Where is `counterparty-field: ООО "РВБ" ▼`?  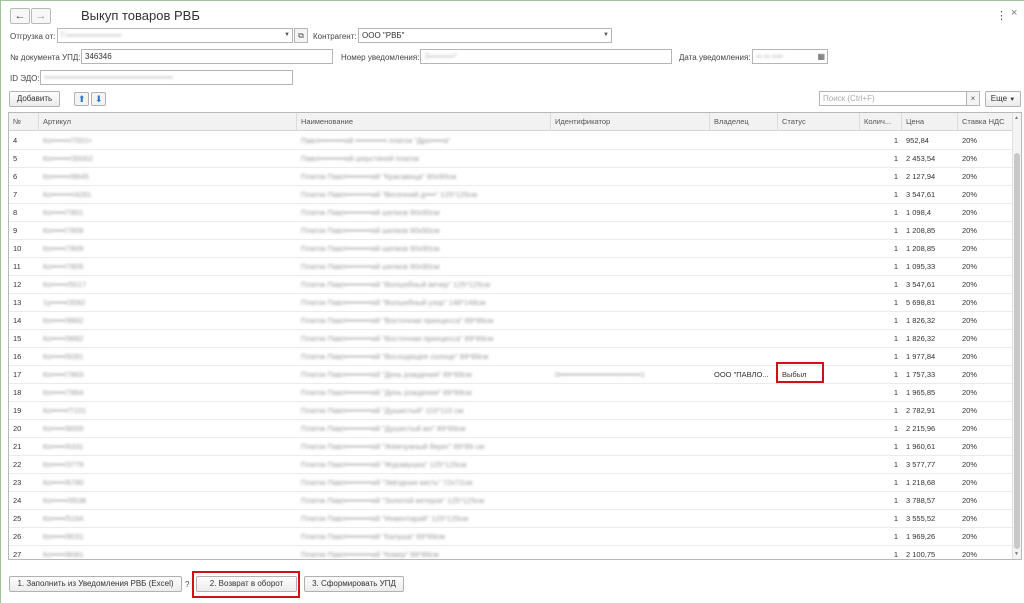
counterparty-field: ООО "РВБ" ▼ is located at coordinates (485, 35).